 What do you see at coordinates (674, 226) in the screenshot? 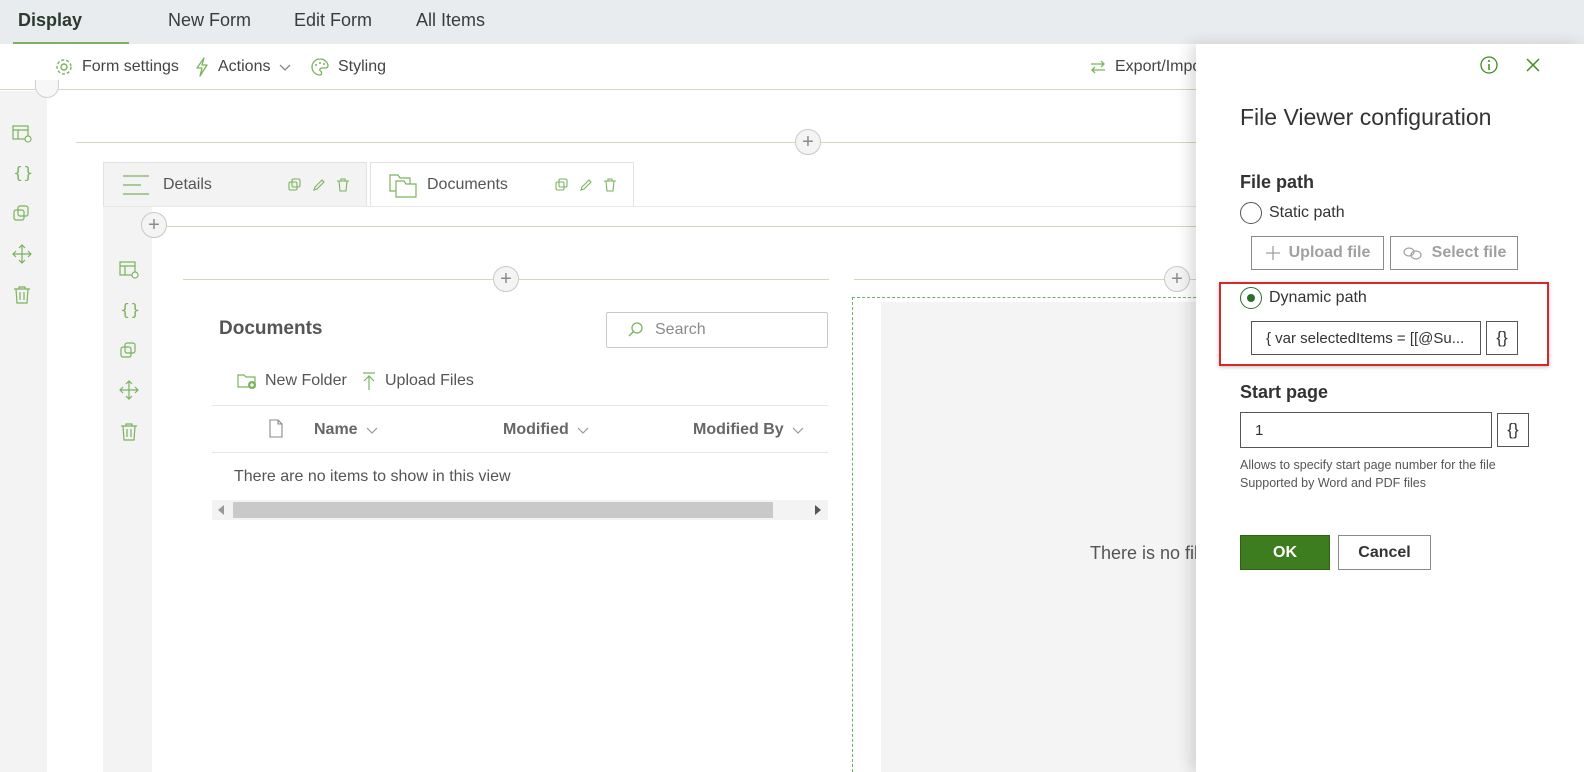
I see `inner-divider` at bounding box center [674, 226].